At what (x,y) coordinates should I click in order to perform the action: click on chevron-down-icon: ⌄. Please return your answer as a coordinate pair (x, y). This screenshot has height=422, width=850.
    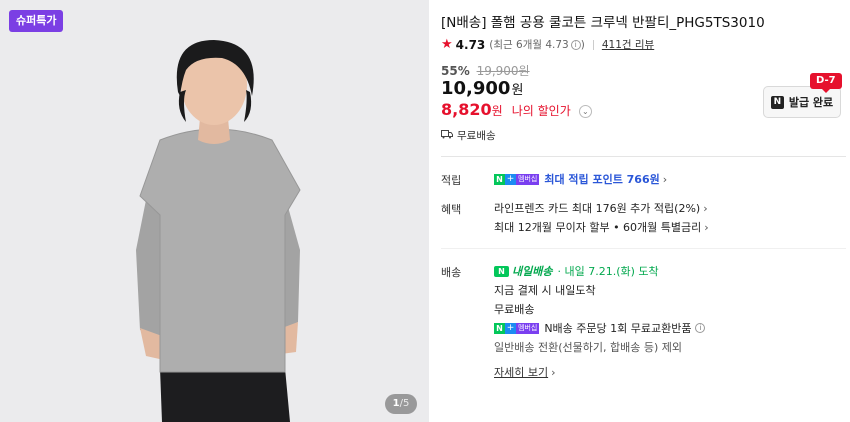
    Looking at the image, I should click on (585, 111).